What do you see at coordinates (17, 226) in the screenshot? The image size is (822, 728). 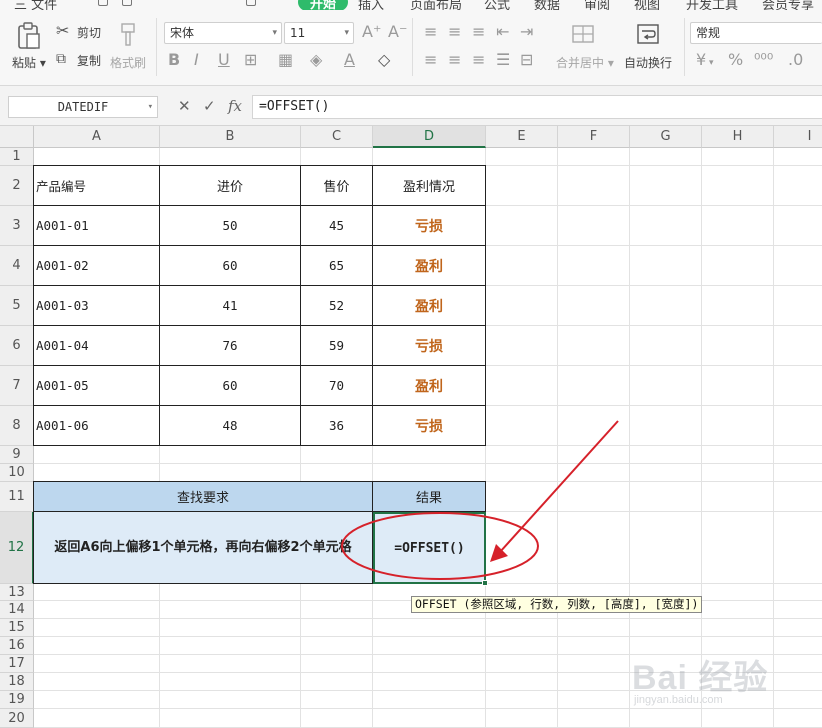 I see `row-header-3: 3` at bounding box center [17, 226].